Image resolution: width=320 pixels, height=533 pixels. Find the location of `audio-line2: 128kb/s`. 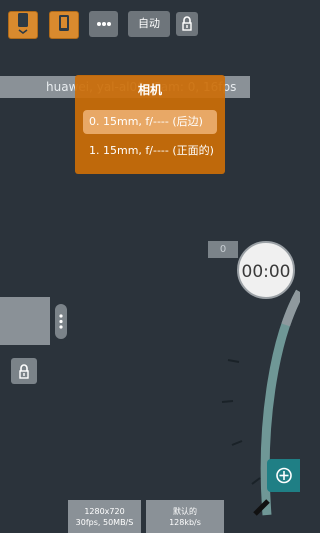

audio-line2: 128kb/s is located at coordinates (185, 522).